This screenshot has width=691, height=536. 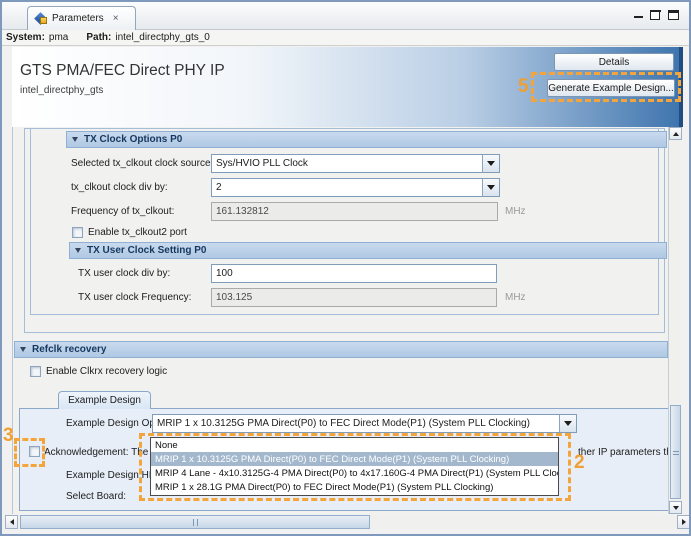 I want to click on section-refclk-recovery: Refclk recovery, so click(x=341, y=349).